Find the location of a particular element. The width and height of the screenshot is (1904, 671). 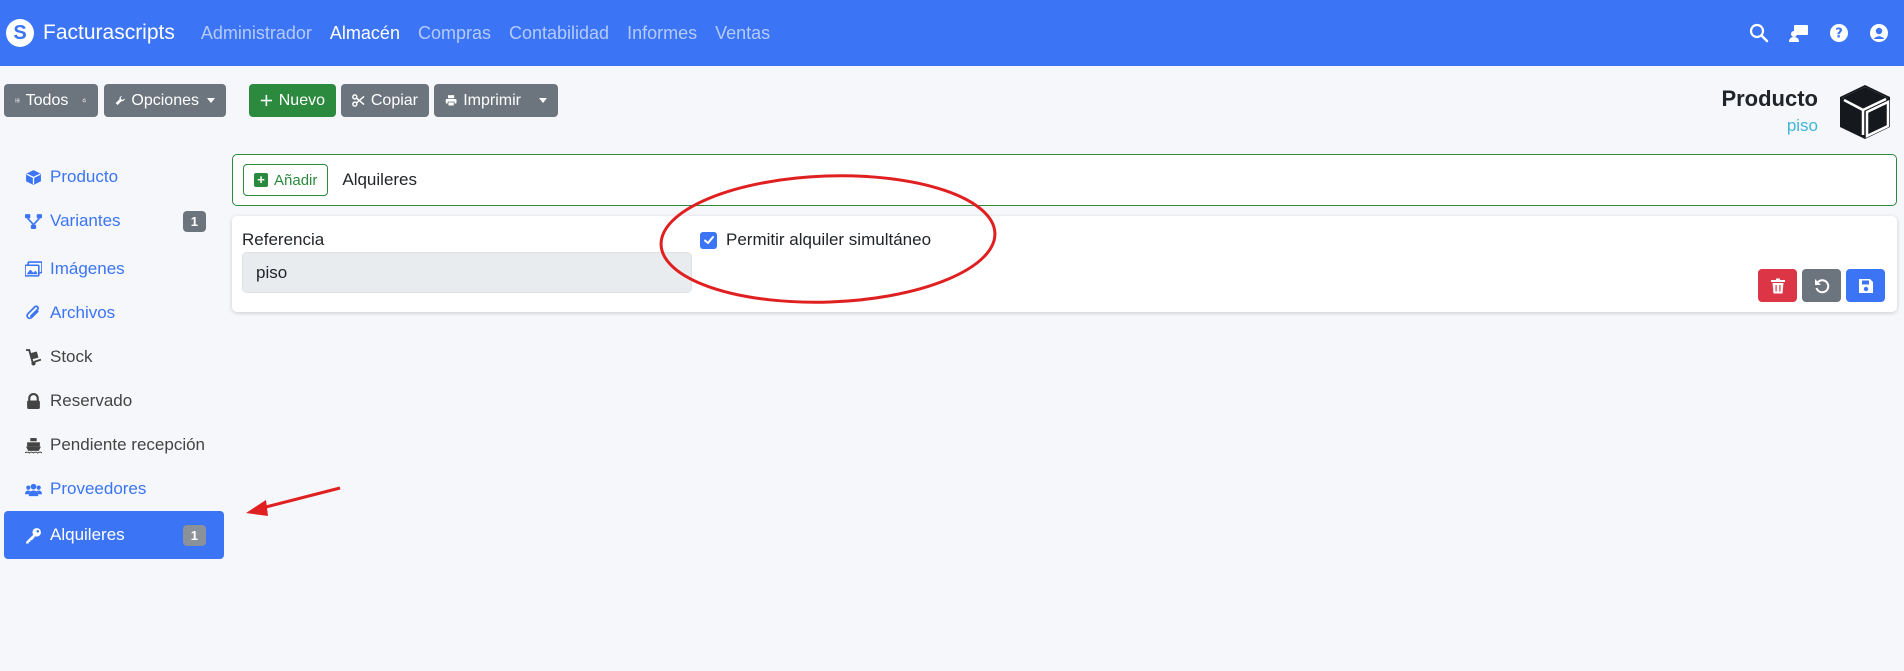

trash-icon is located at coordinates (1777, 285).